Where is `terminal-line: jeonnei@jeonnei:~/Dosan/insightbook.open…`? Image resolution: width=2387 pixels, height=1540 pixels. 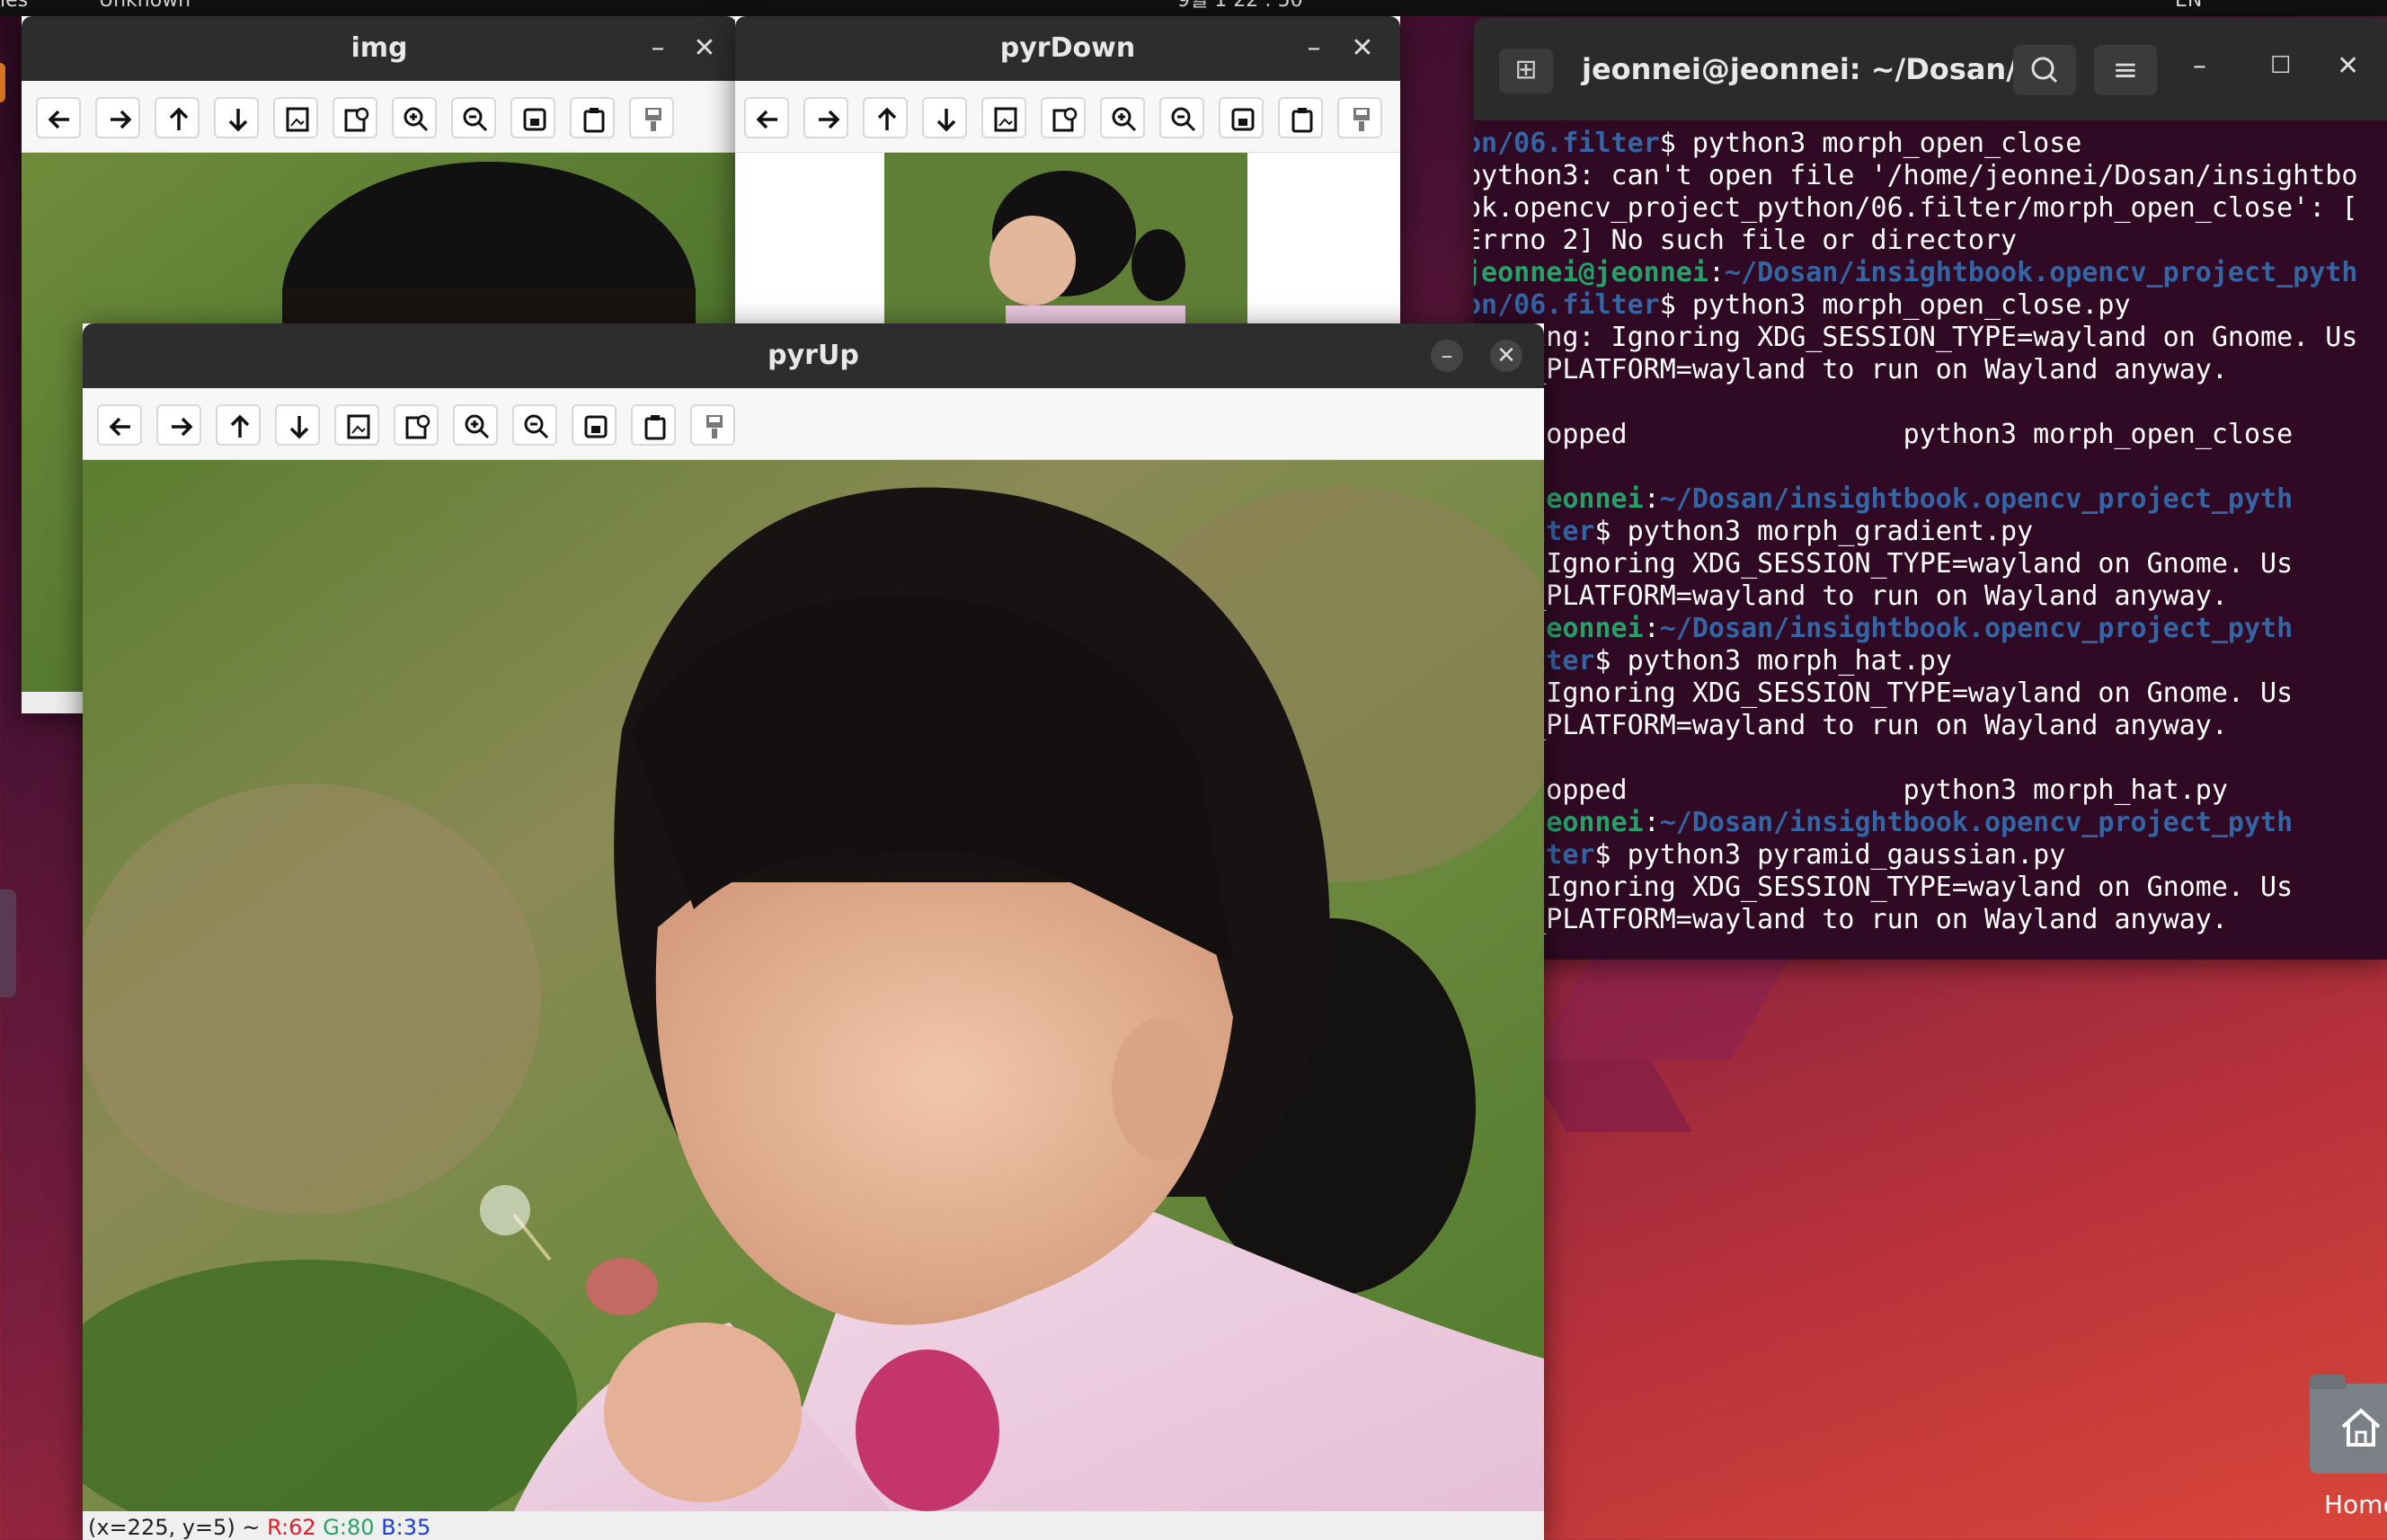
terminal-line: jeonnei@jeonnei:~/Dosan/insightbook.open… is located at coordinates (1916, 272).